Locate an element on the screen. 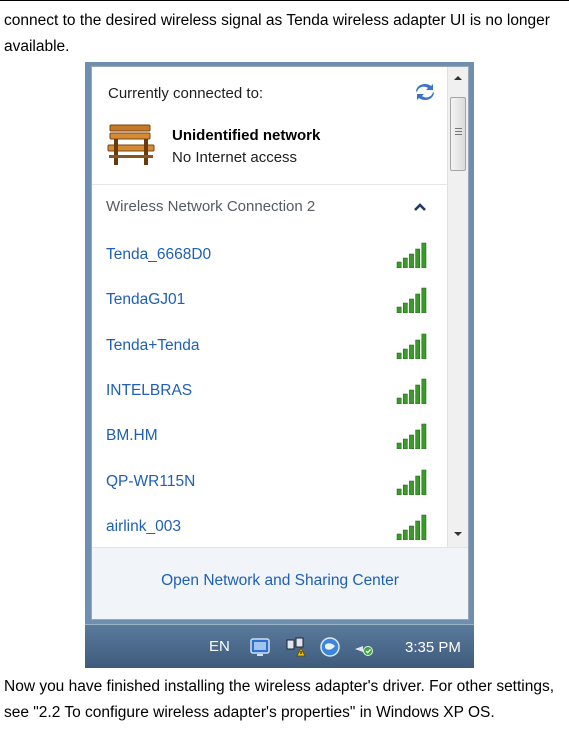 The height and width of the screenshot is (756, 569). chevron-up-icon is located at coordinates (420, 207).